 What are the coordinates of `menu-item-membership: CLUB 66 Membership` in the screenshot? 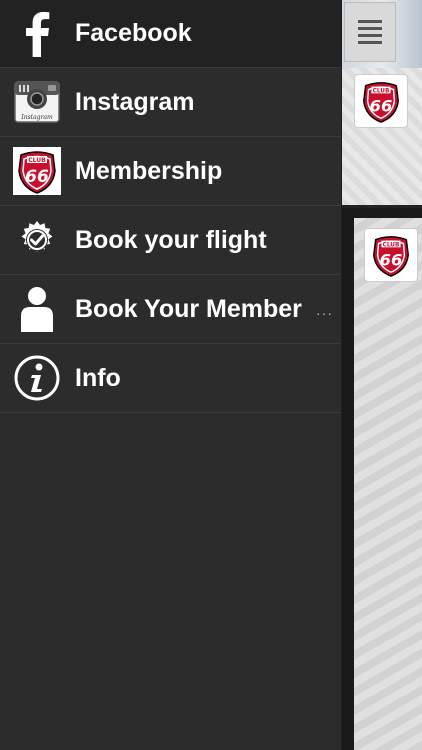 It's located at (170, 171).